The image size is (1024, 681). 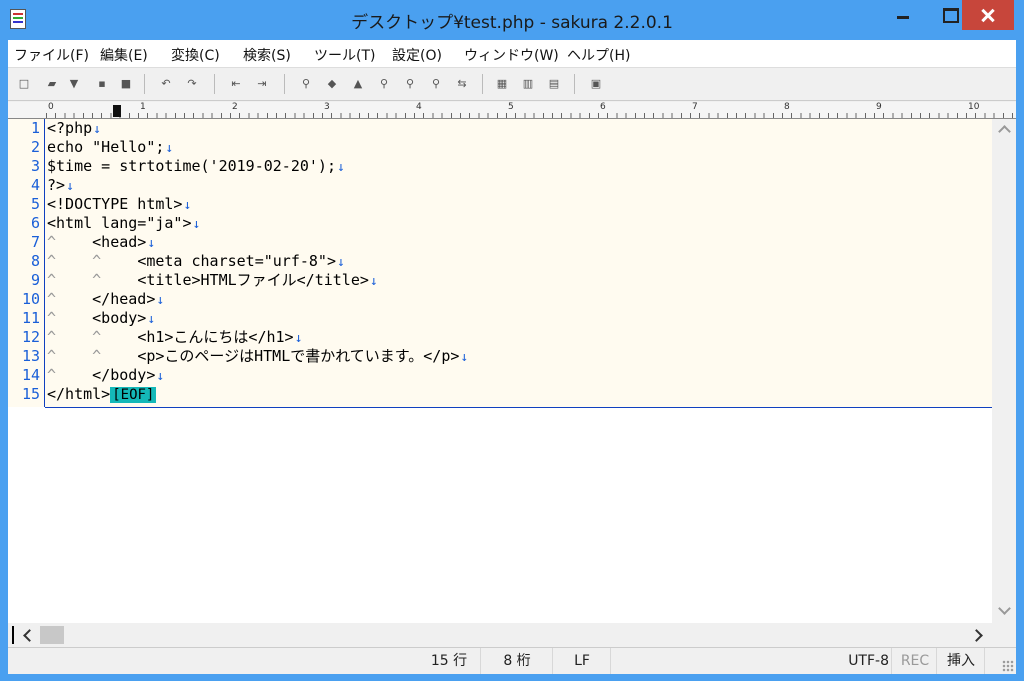 I want to click on code-line: ^ ^ <title>HTMLファイル</title>↓, so click(x=212, y=281).